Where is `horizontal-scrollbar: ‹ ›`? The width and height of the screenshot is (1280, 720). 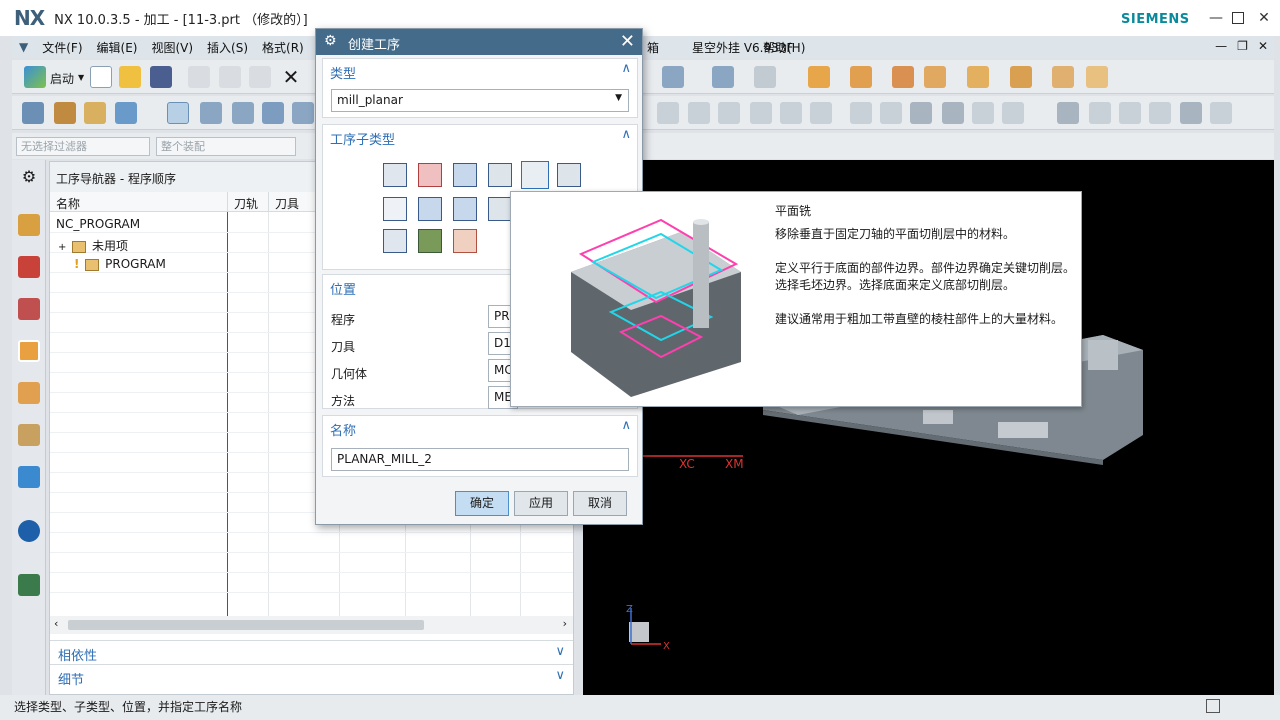 horizontal-scrollbar: ‹ › is located at coordinates (311, 625).